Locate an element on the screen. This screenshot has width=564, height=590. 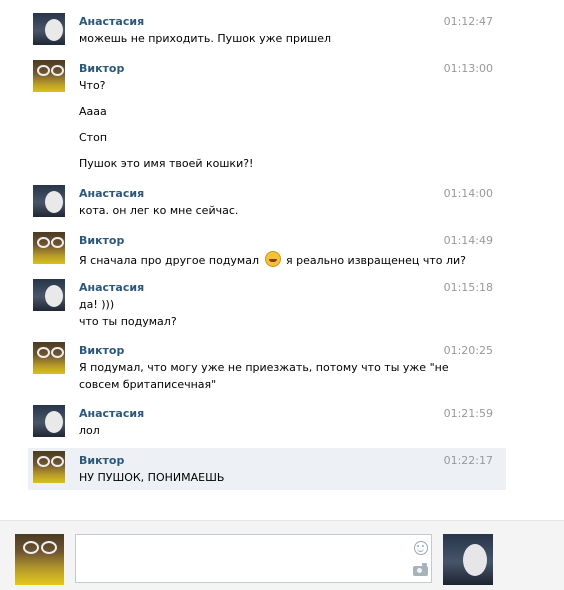
message-text: что ты подумал? is located at coordinates (128, 321).